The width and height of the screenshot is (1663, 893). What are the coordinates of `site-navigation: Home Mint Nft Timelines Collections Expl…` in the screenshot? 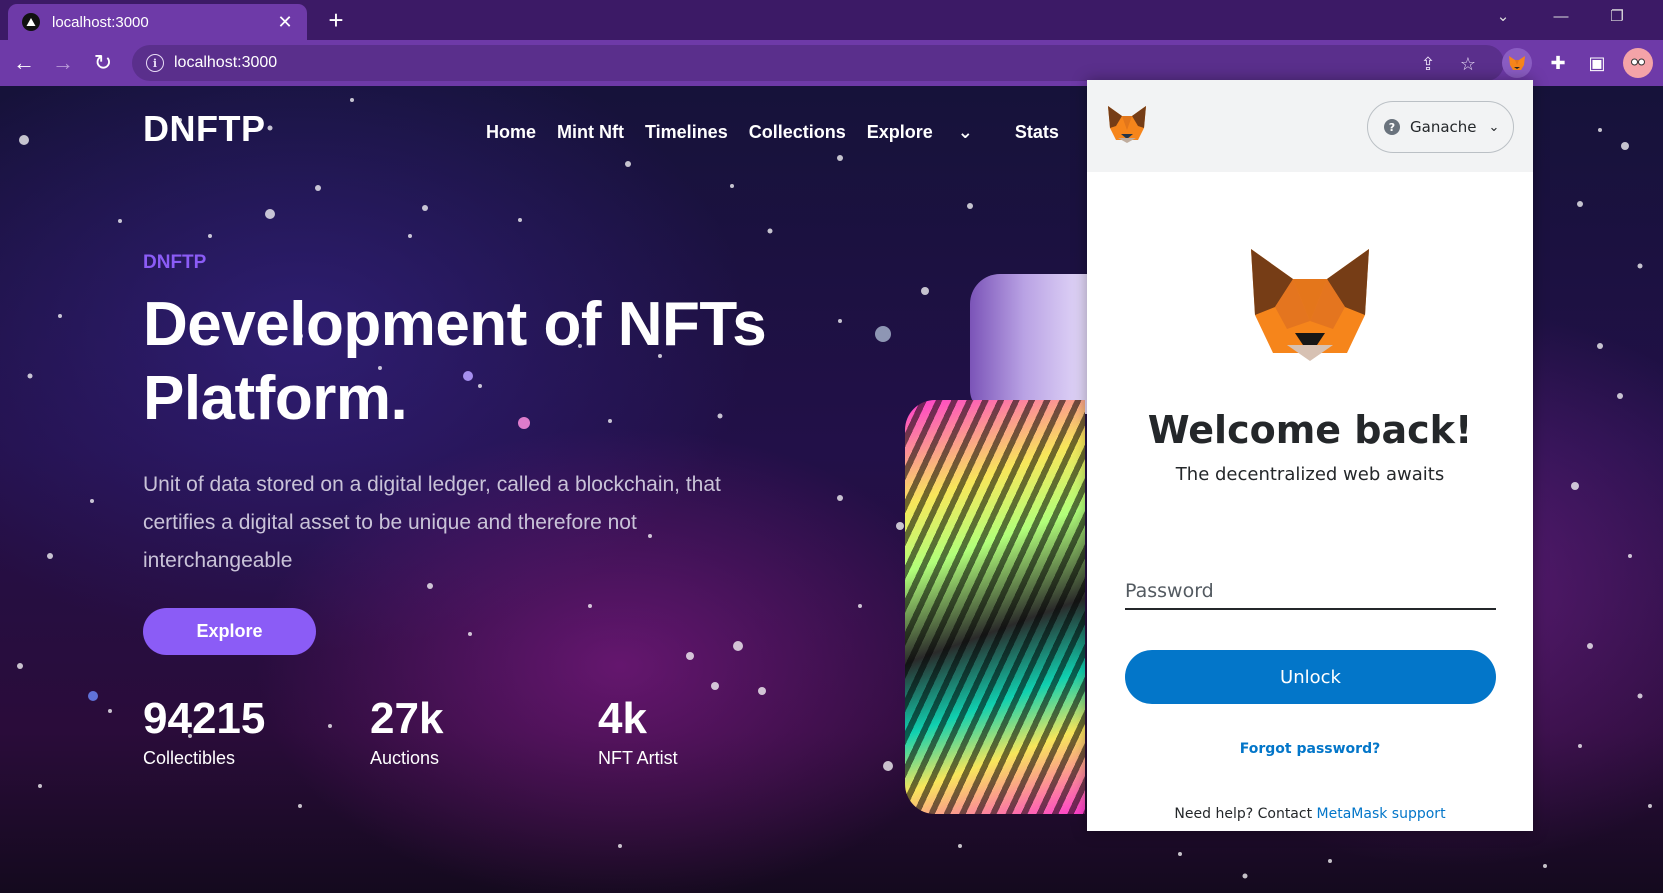 It's located at (783, 132).